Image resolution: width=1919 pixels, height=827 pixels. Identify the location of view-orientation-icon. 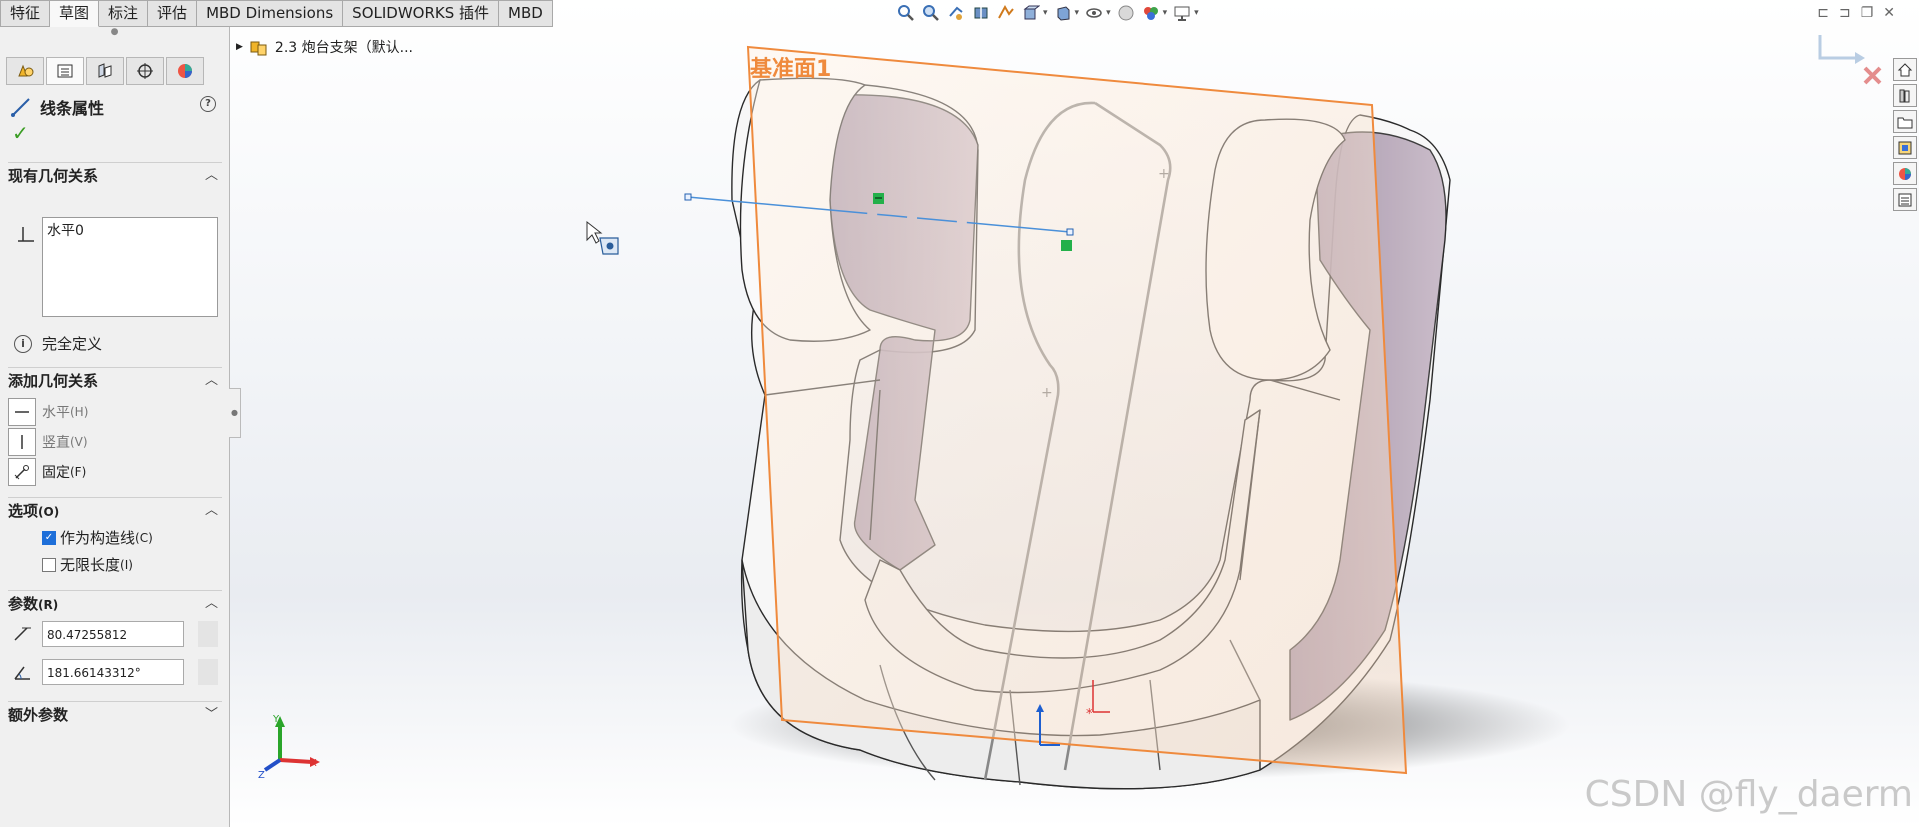
(1031, 13).